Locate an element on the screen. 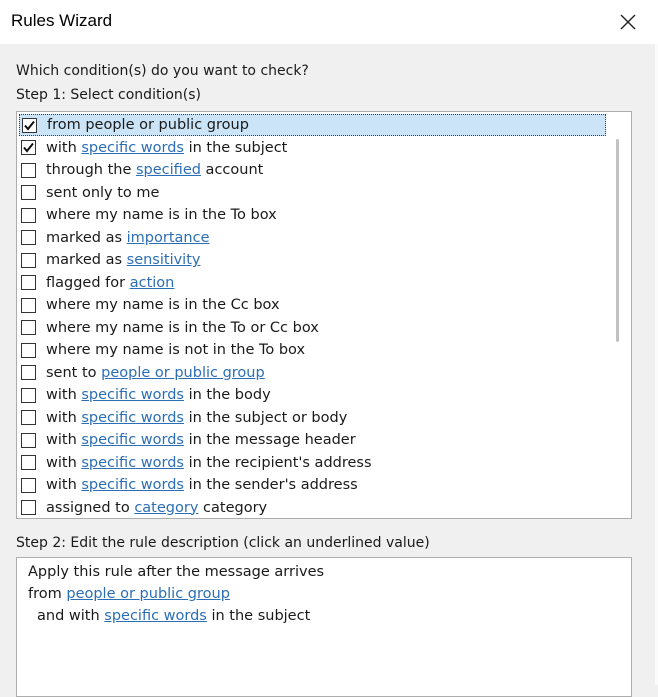 This screenshot has height=697, width=658. condition-value-link: sensitivity is located at coordinates (164, 260).